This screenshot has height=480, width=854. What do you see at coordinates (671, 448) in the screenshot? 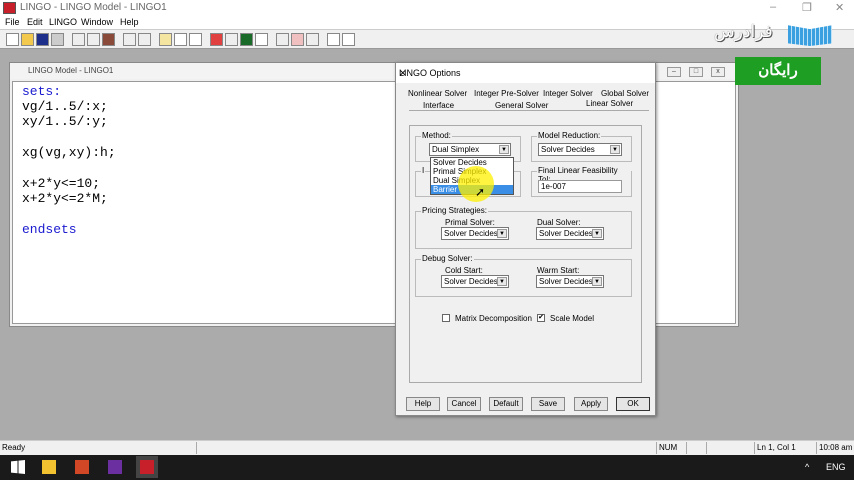
I see `status-num: NUM` at bounding box center [671, 448].